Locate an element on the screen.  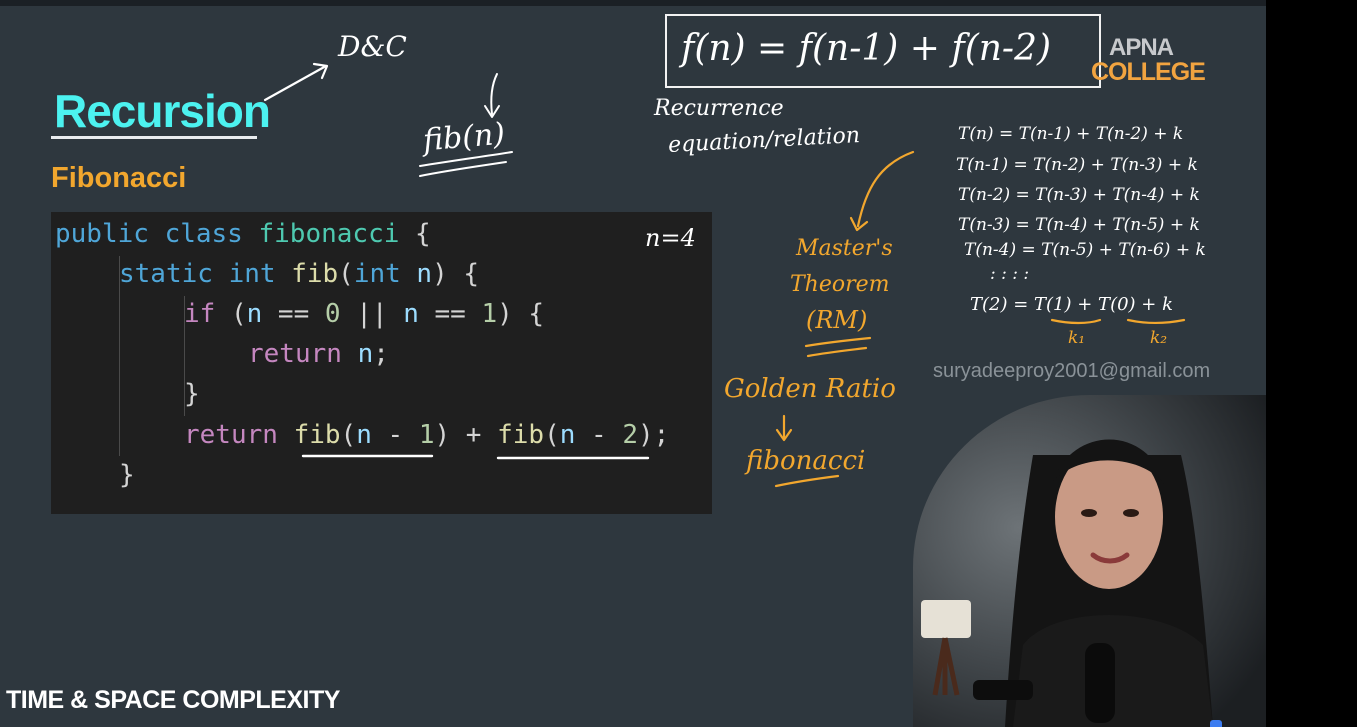
golden-ratio-label: Golden Ratio is located at coordinates (810, 389).